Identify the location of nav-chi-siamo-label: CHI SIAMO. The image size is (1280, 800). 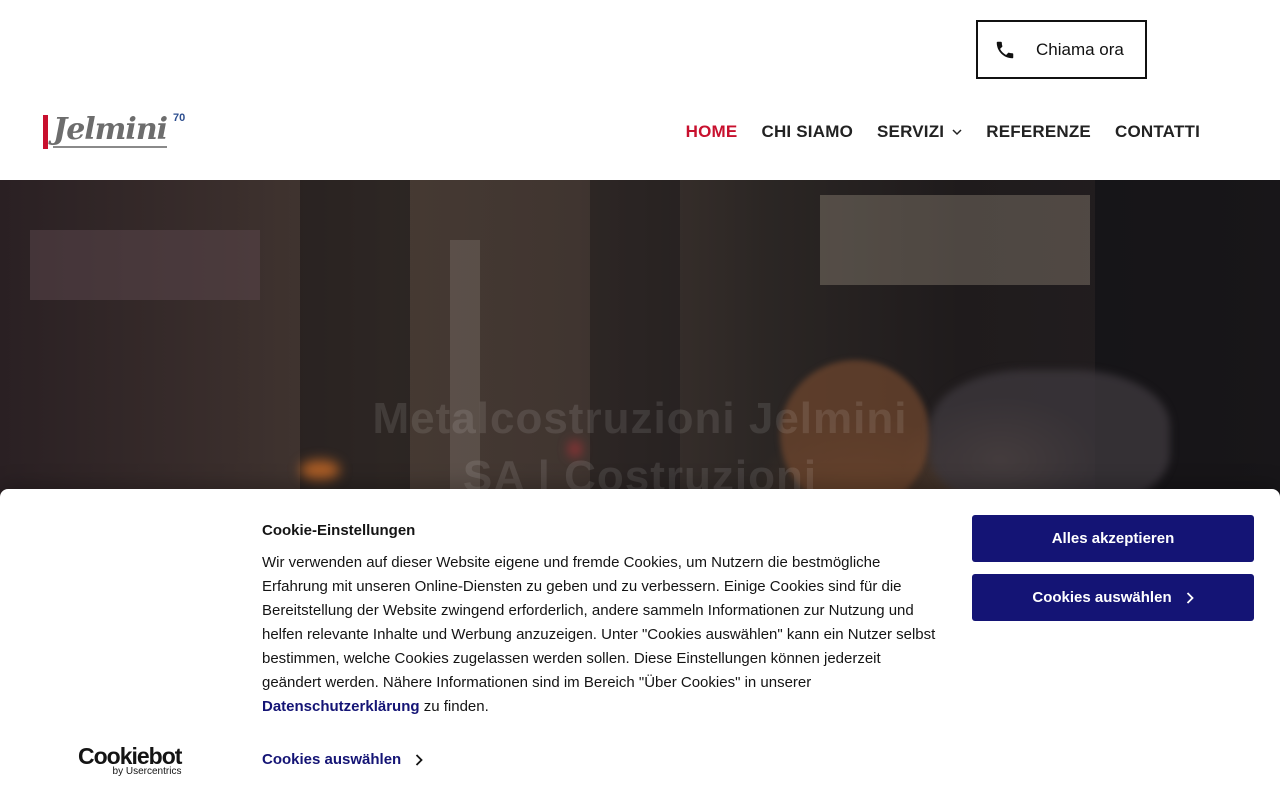
(807, 131).